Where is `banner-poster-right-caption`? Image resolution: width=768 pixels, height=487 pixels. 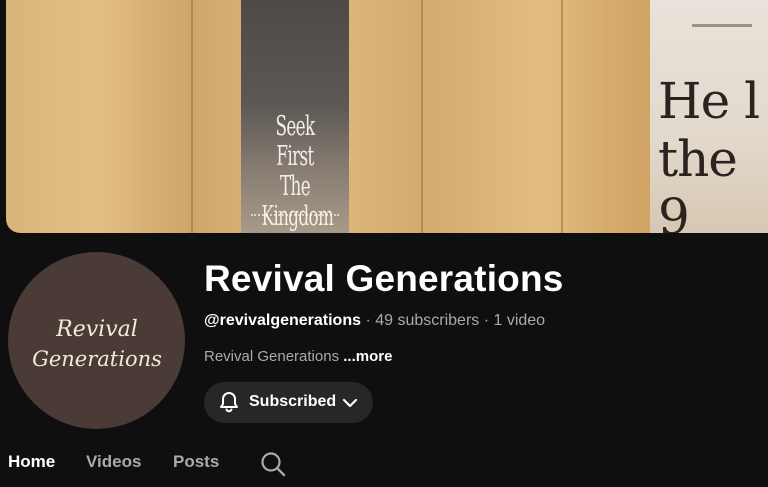
banner-poster-right-caption is located at coordinates (722, 25).